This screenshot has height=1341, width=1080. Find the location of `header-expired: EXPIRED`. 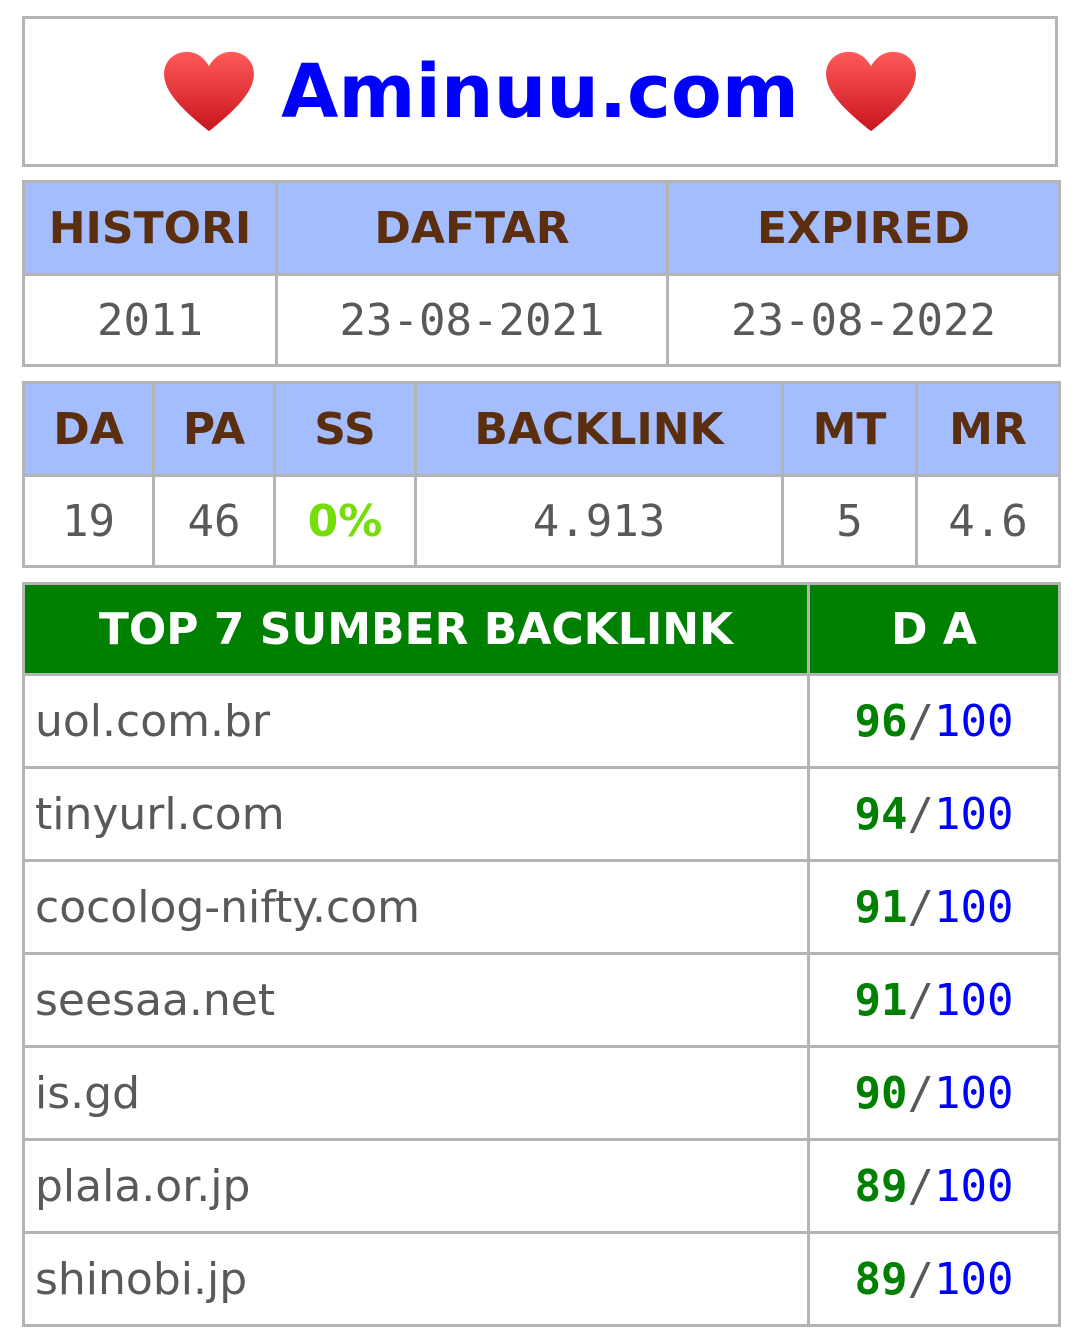

header-expired: EXPIRED is located at coordinates (863, 228).